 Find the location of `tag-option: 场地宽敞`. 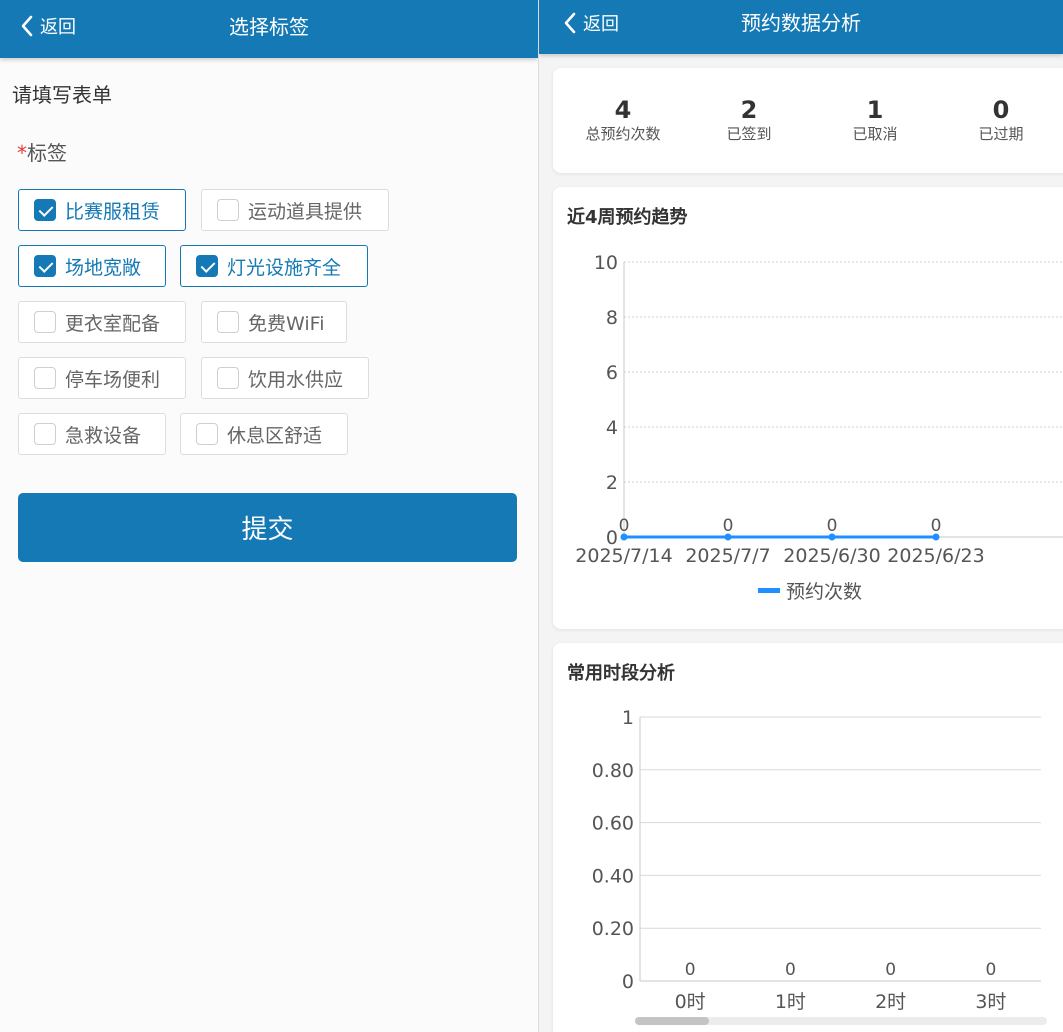

tag-option: 场地宽敞 is located at coordinates (92, 266).